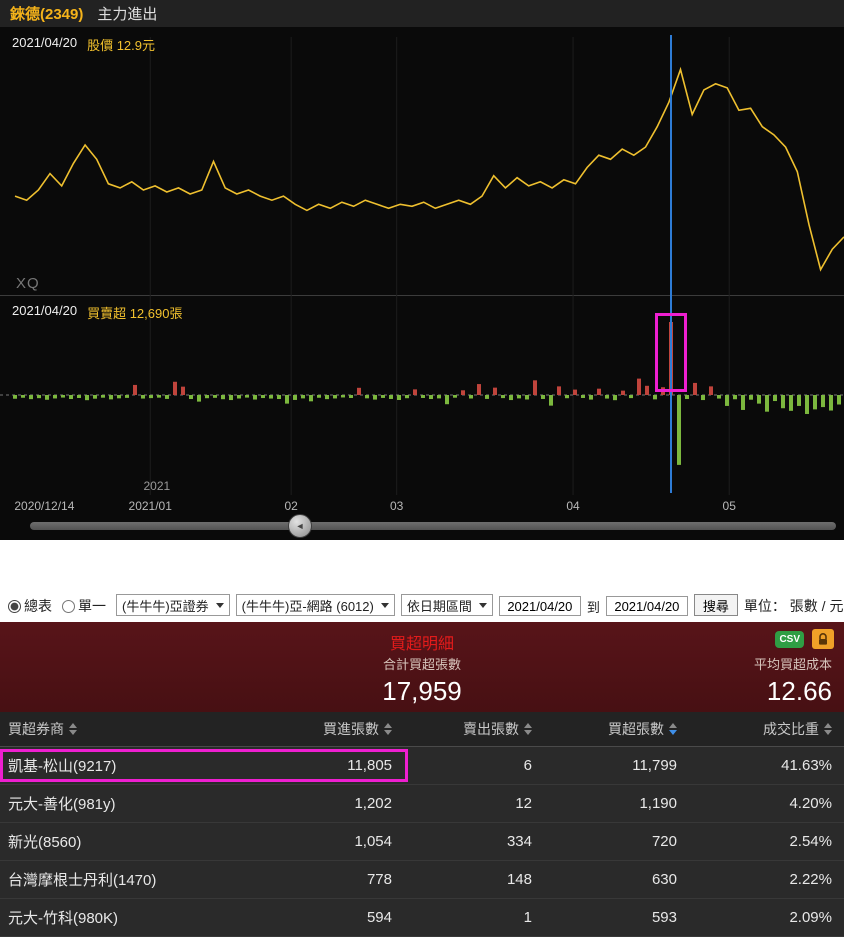  What do you see at coordinates (523, 803) in the screenshot?
I see `cell-sell: 12` at bounding box center [523, 803].